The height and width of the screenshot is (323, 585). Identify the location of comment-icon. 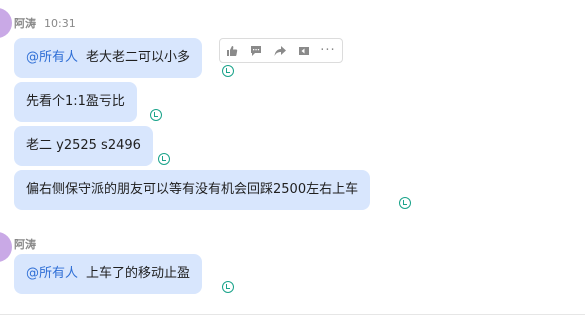
(256, 50).